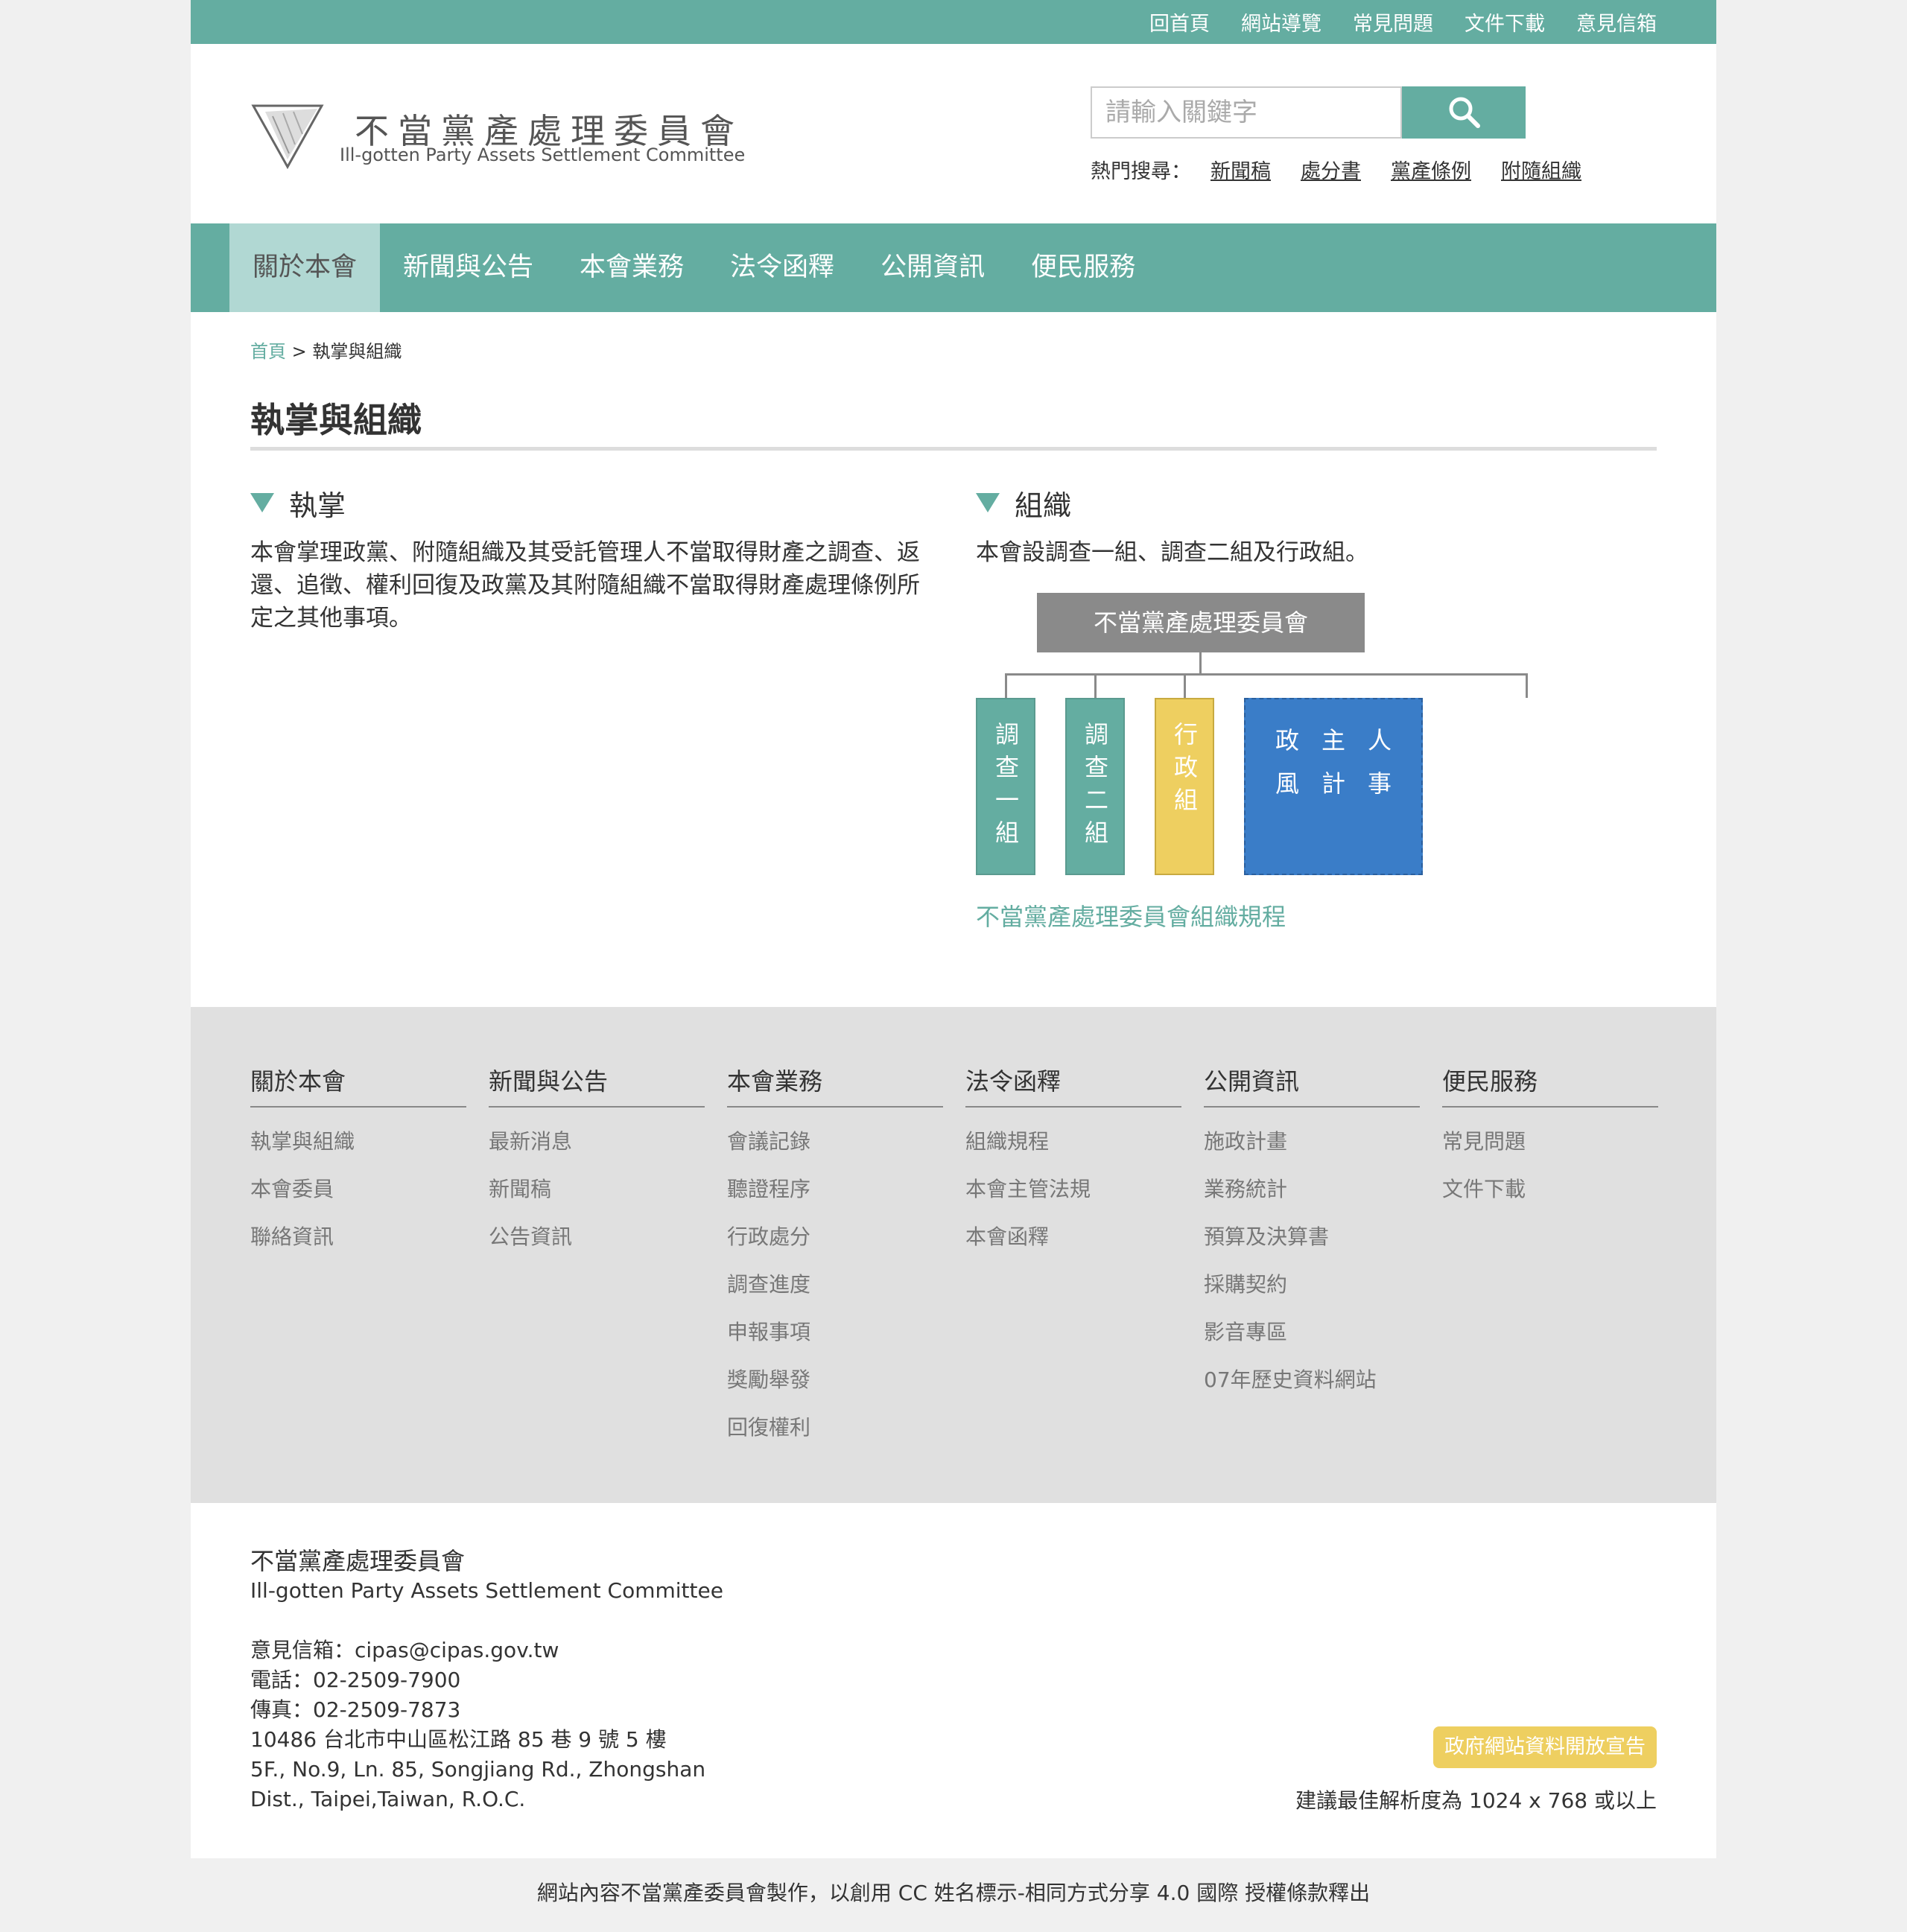 The height and width of the screenshot is (1932, 1907). Describe the element at coordinates (358, 1561) in the screenshot. I see `footer-org-name-zh: 不當黨產處理委員會` at that location.